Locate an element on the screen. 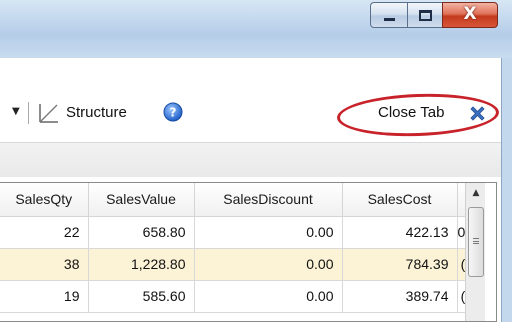 This screenshot has height=322, width=512. close-window-button: X is located at coordinates (470, 15).